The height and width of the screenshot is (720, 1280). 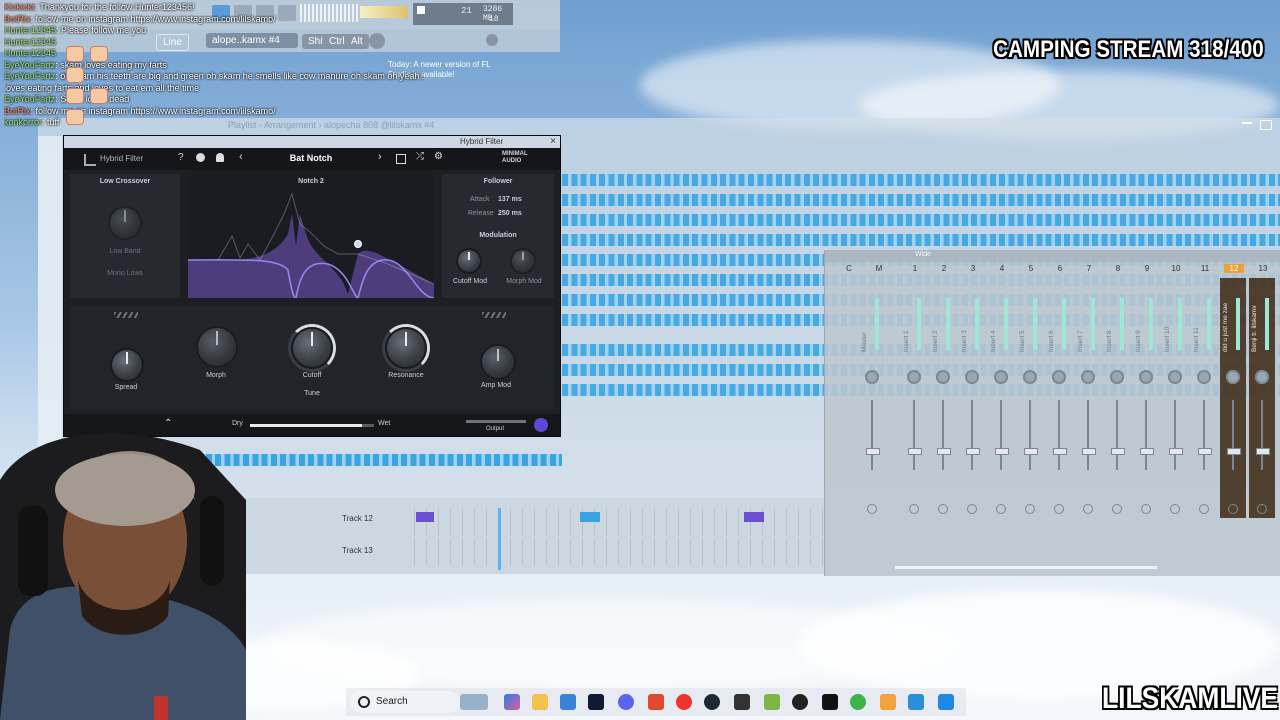 I want to click on file-explorer-icon, so click(x=540, y=702).